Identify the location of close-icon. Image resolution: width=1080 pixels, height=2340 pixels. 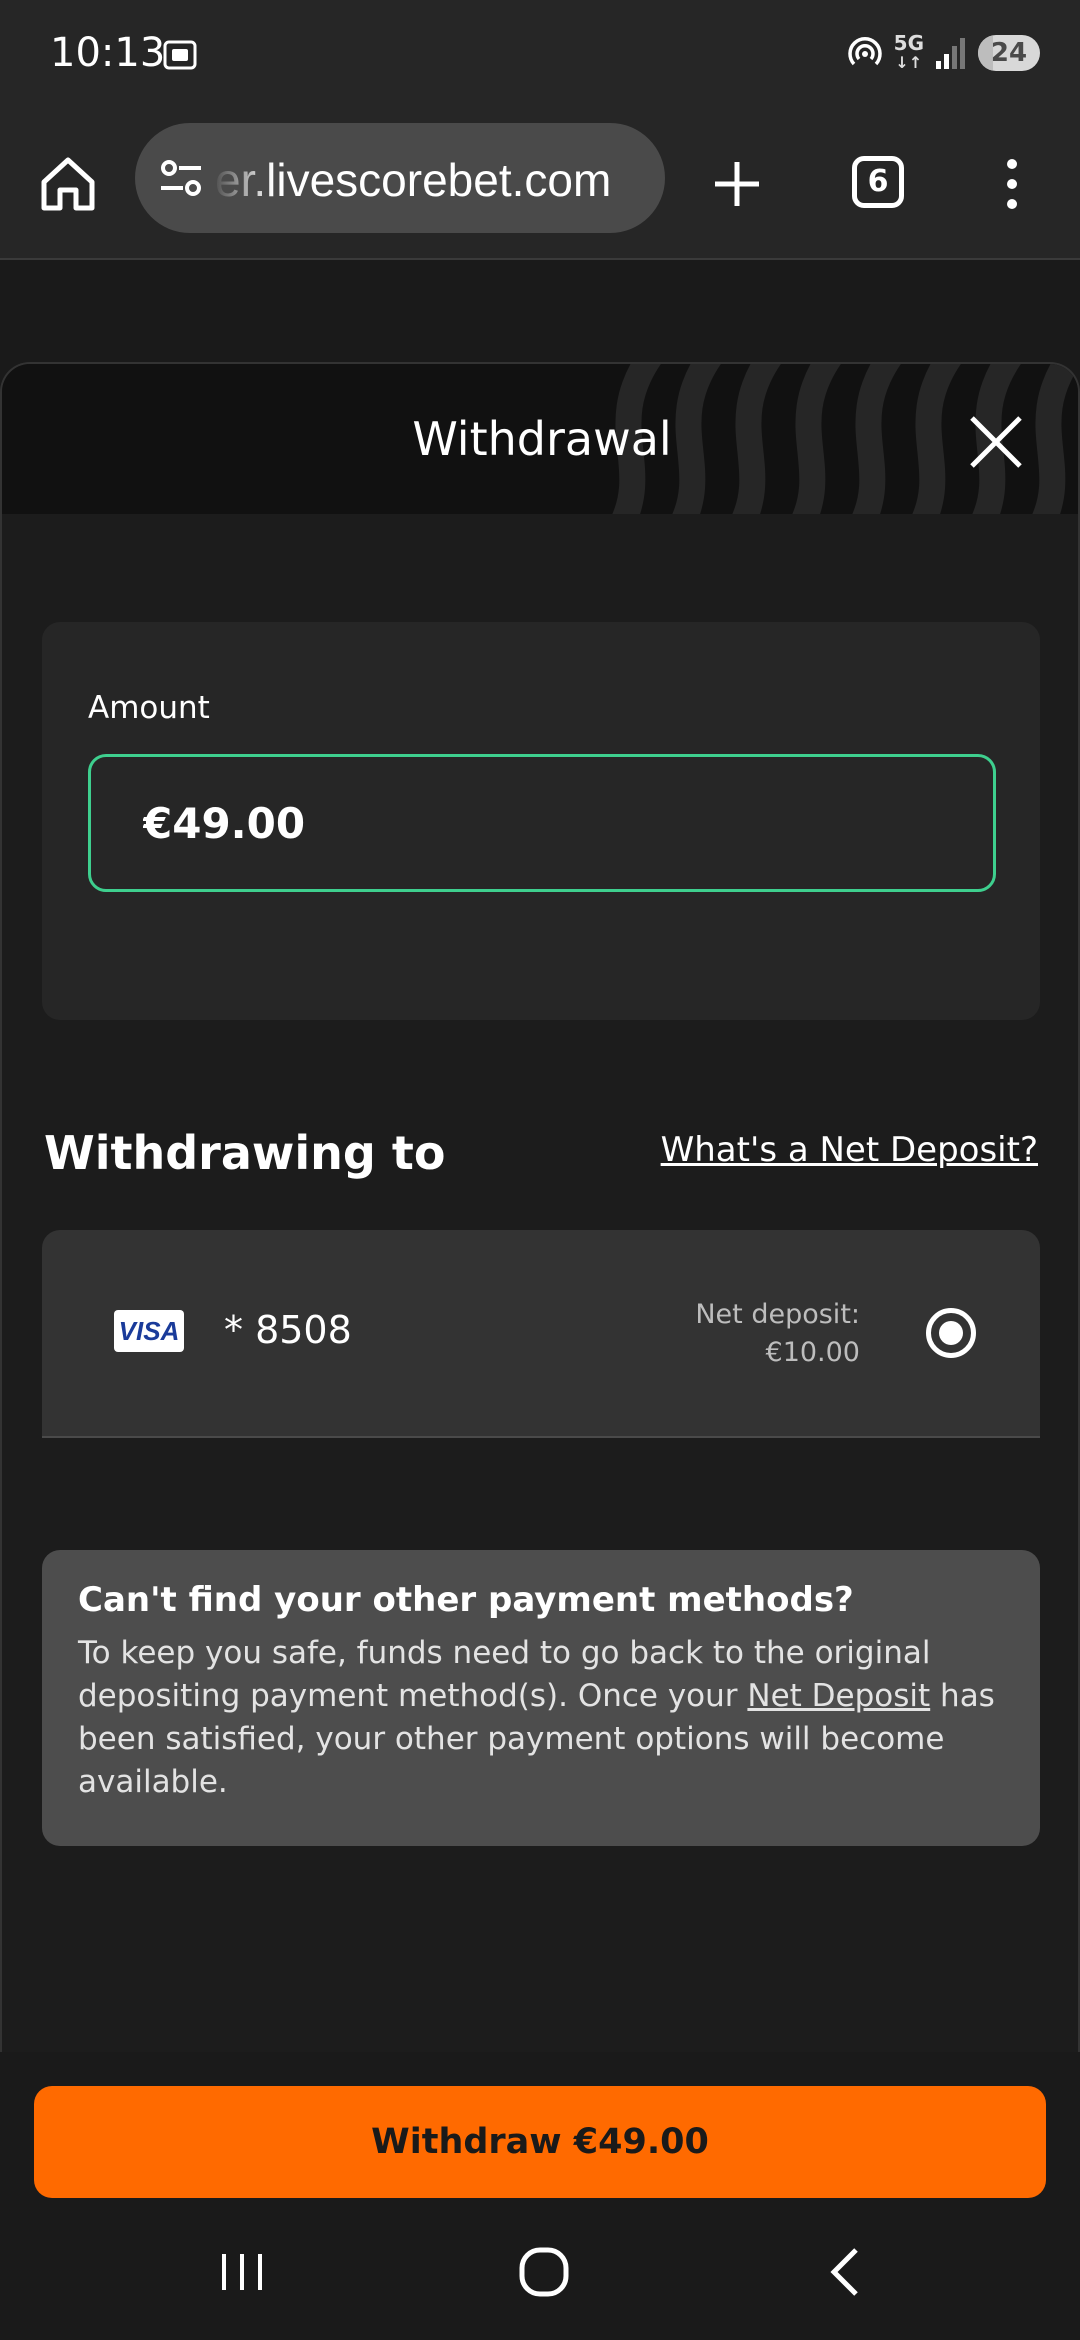
(996, 442).